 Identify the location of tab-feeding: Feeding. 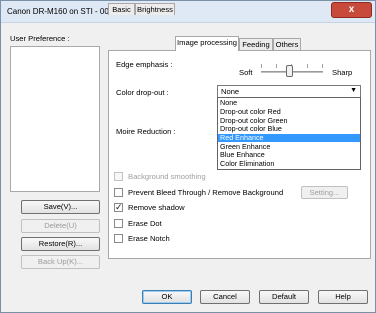
(256, 44).